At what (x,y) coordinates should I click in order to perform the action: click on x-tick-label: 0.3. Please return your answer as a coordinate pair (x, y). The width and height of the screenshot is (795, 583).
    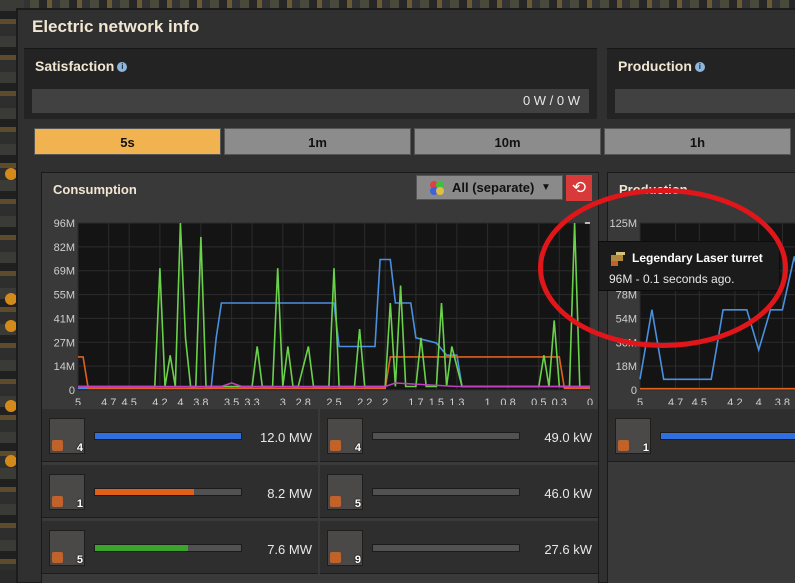
    Looking at the image, I should click on (559, 401).